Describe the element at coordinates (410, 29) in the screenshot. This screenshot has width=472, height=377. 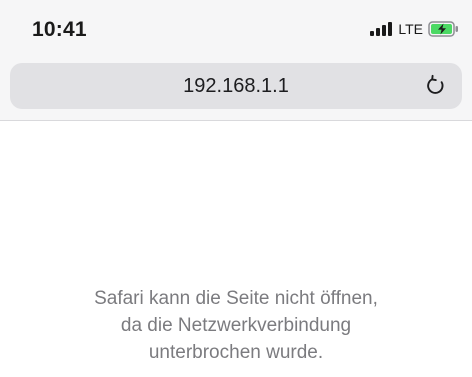
I see `network-type: LTE` at that location.